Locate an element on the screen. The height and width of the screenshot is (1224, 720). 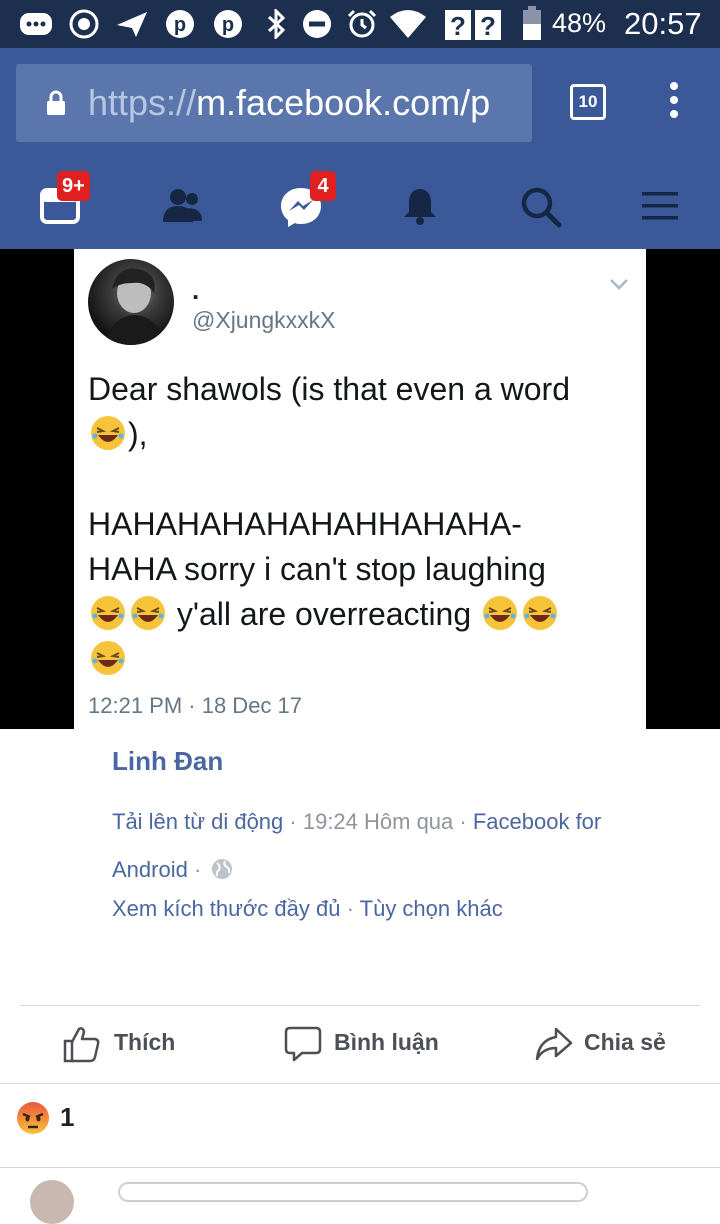
post-links: Xem kích thước đầy đủ · Tùy chọn khác is located at coordinates (307, 909).